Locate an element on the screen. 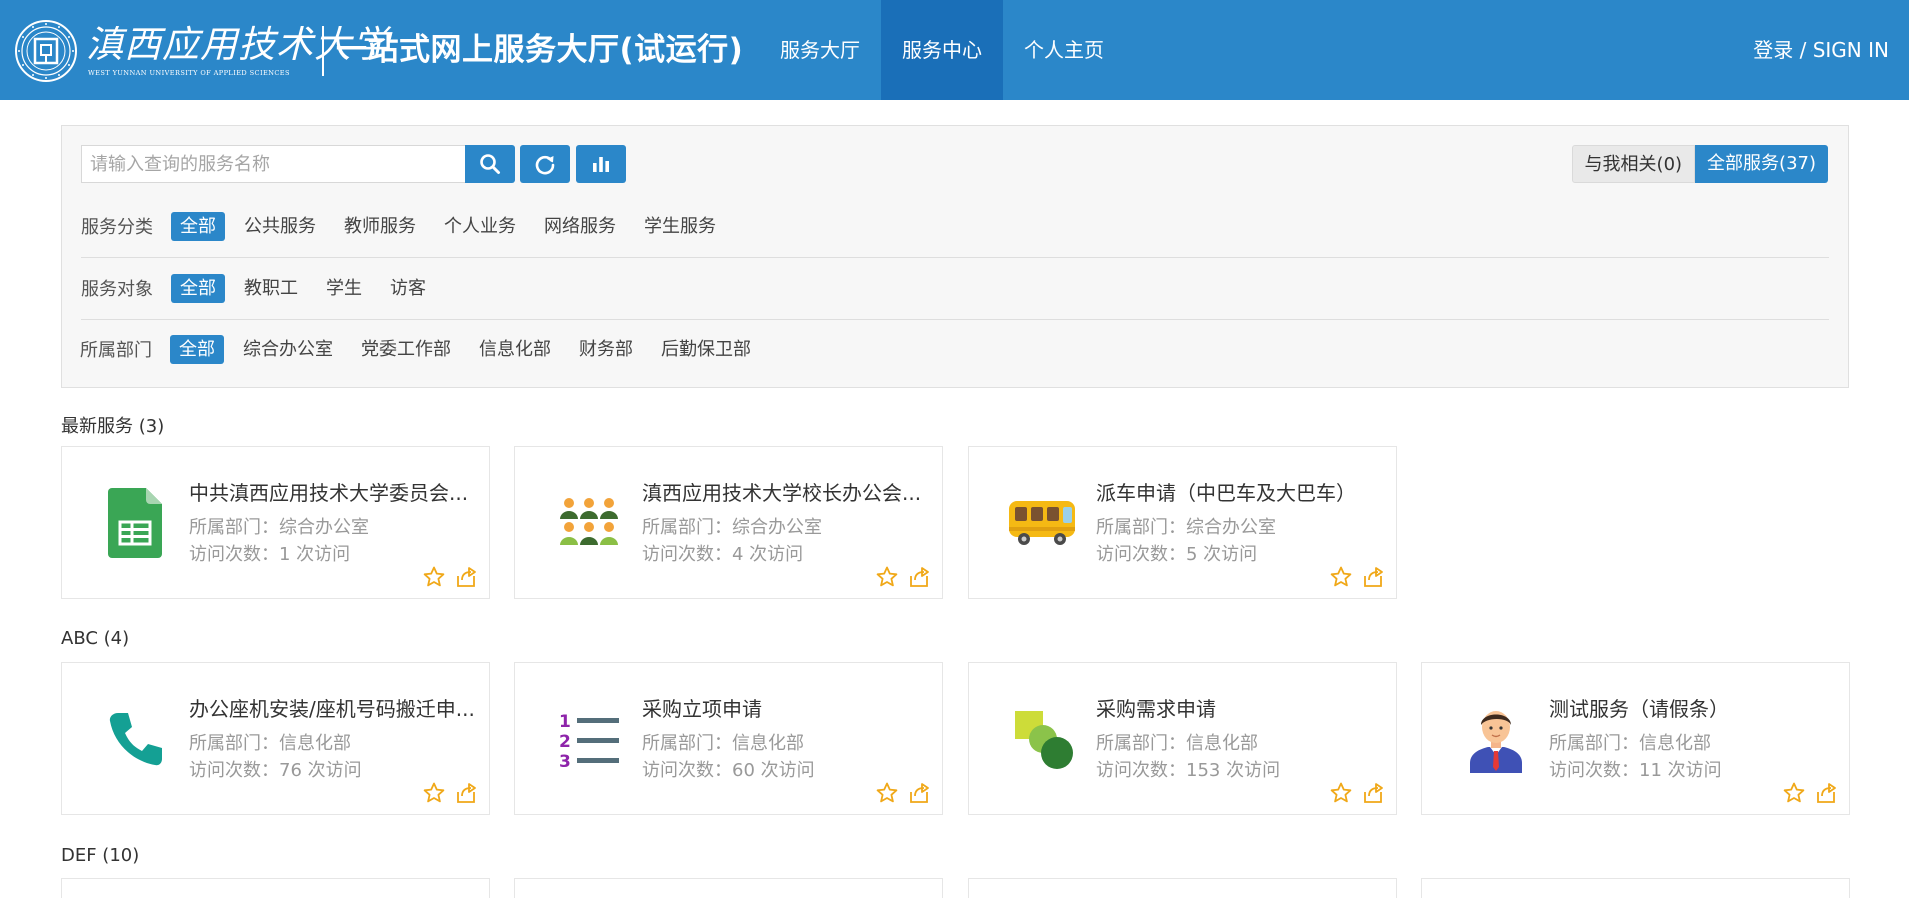 This screenshot has width=1909, height=898. section-title-def: DEF (10) is located at coordinates (100, 855).